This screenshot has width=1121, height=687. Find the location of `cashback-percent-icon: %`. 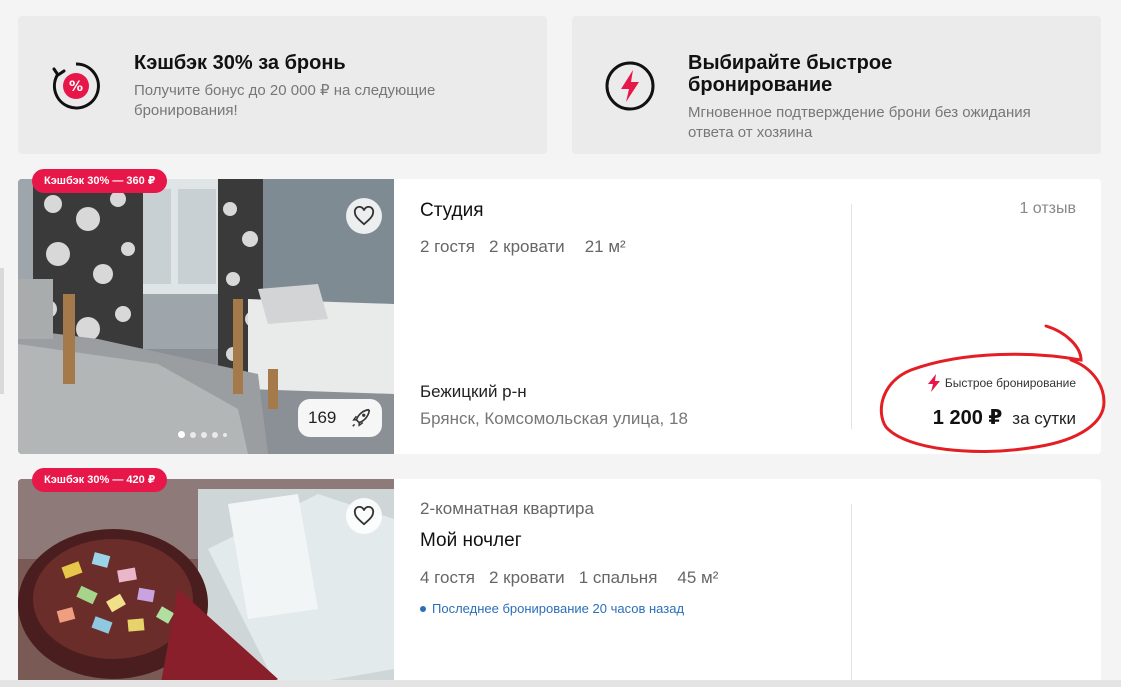

cashback-percent-icon: % is located at coordinates (76, 86).